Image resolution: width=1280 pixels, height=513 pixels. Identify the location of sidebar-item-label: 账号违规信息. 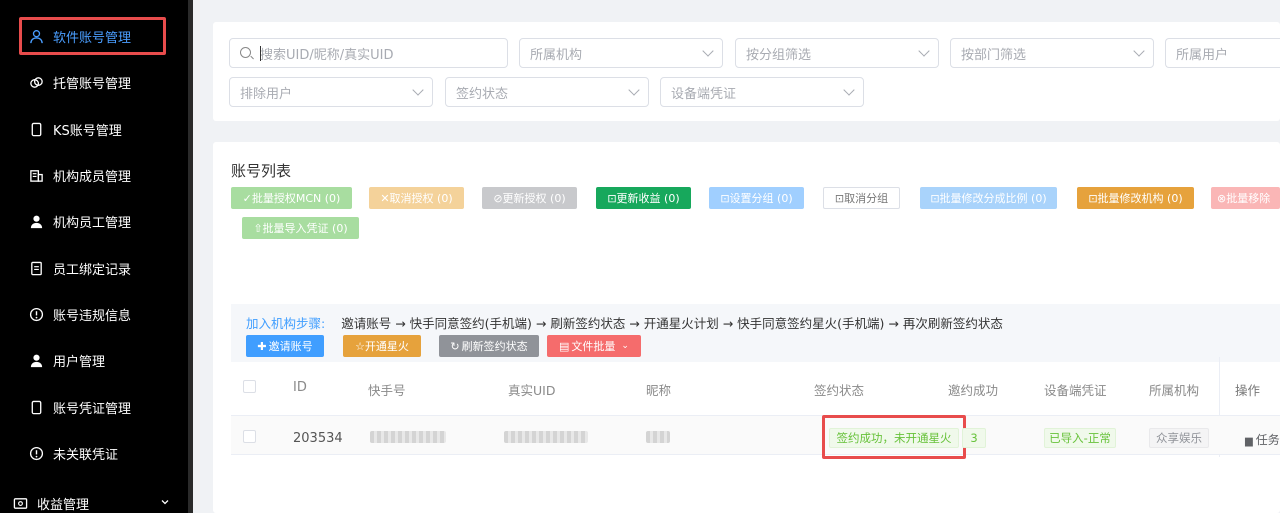
(92, 316).